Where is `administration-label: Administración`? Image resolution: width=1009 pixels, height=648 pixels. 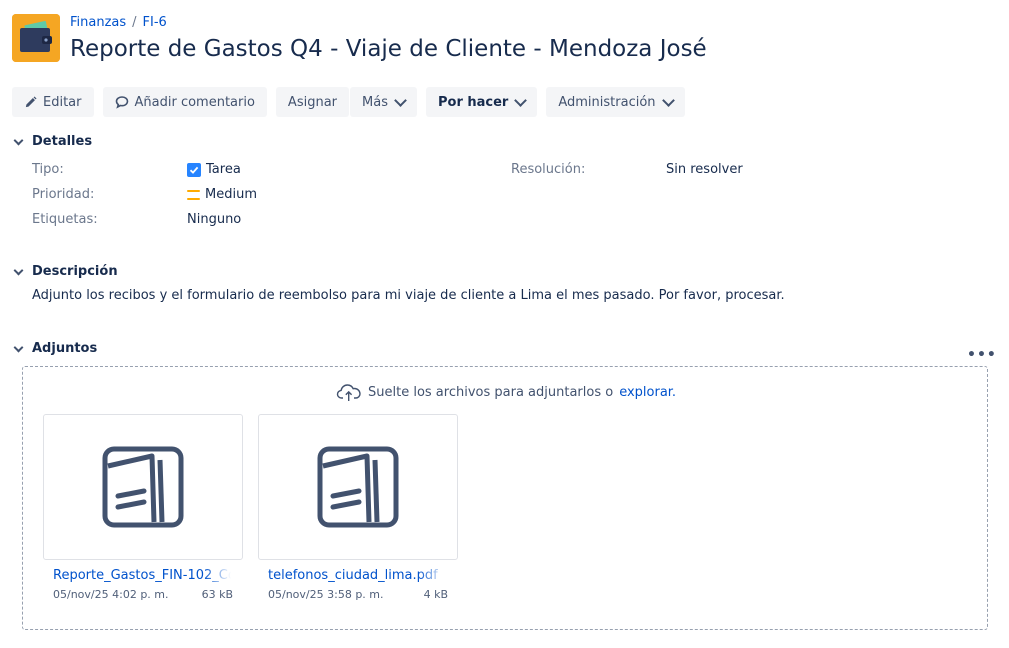 administration-label: Administración is located at coordinates (607, 102).